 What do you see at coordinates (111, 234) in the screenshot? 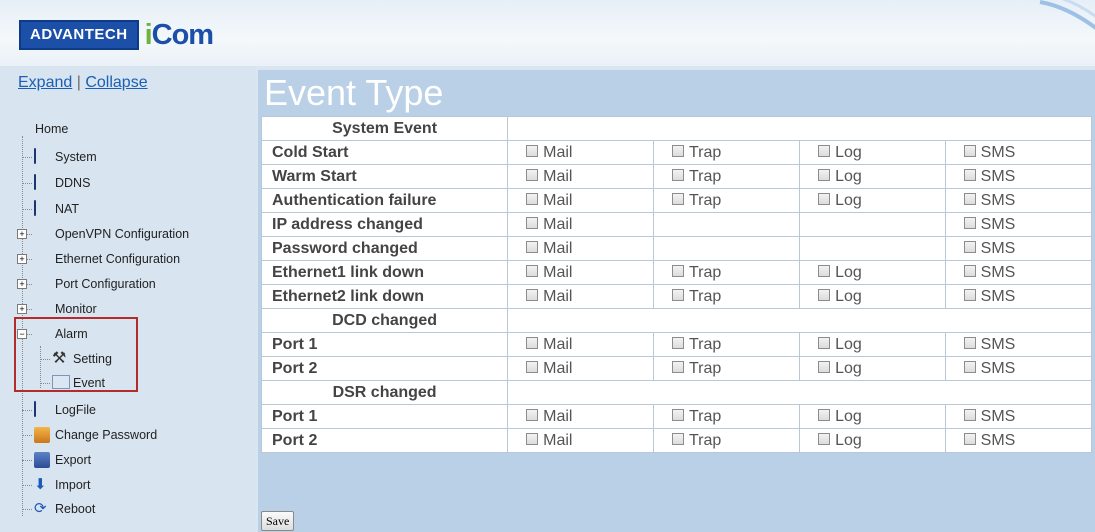
I see `sidebar-item-openvpn-configuration: OpenVPN Configuration` at bounding box center [111, 234].